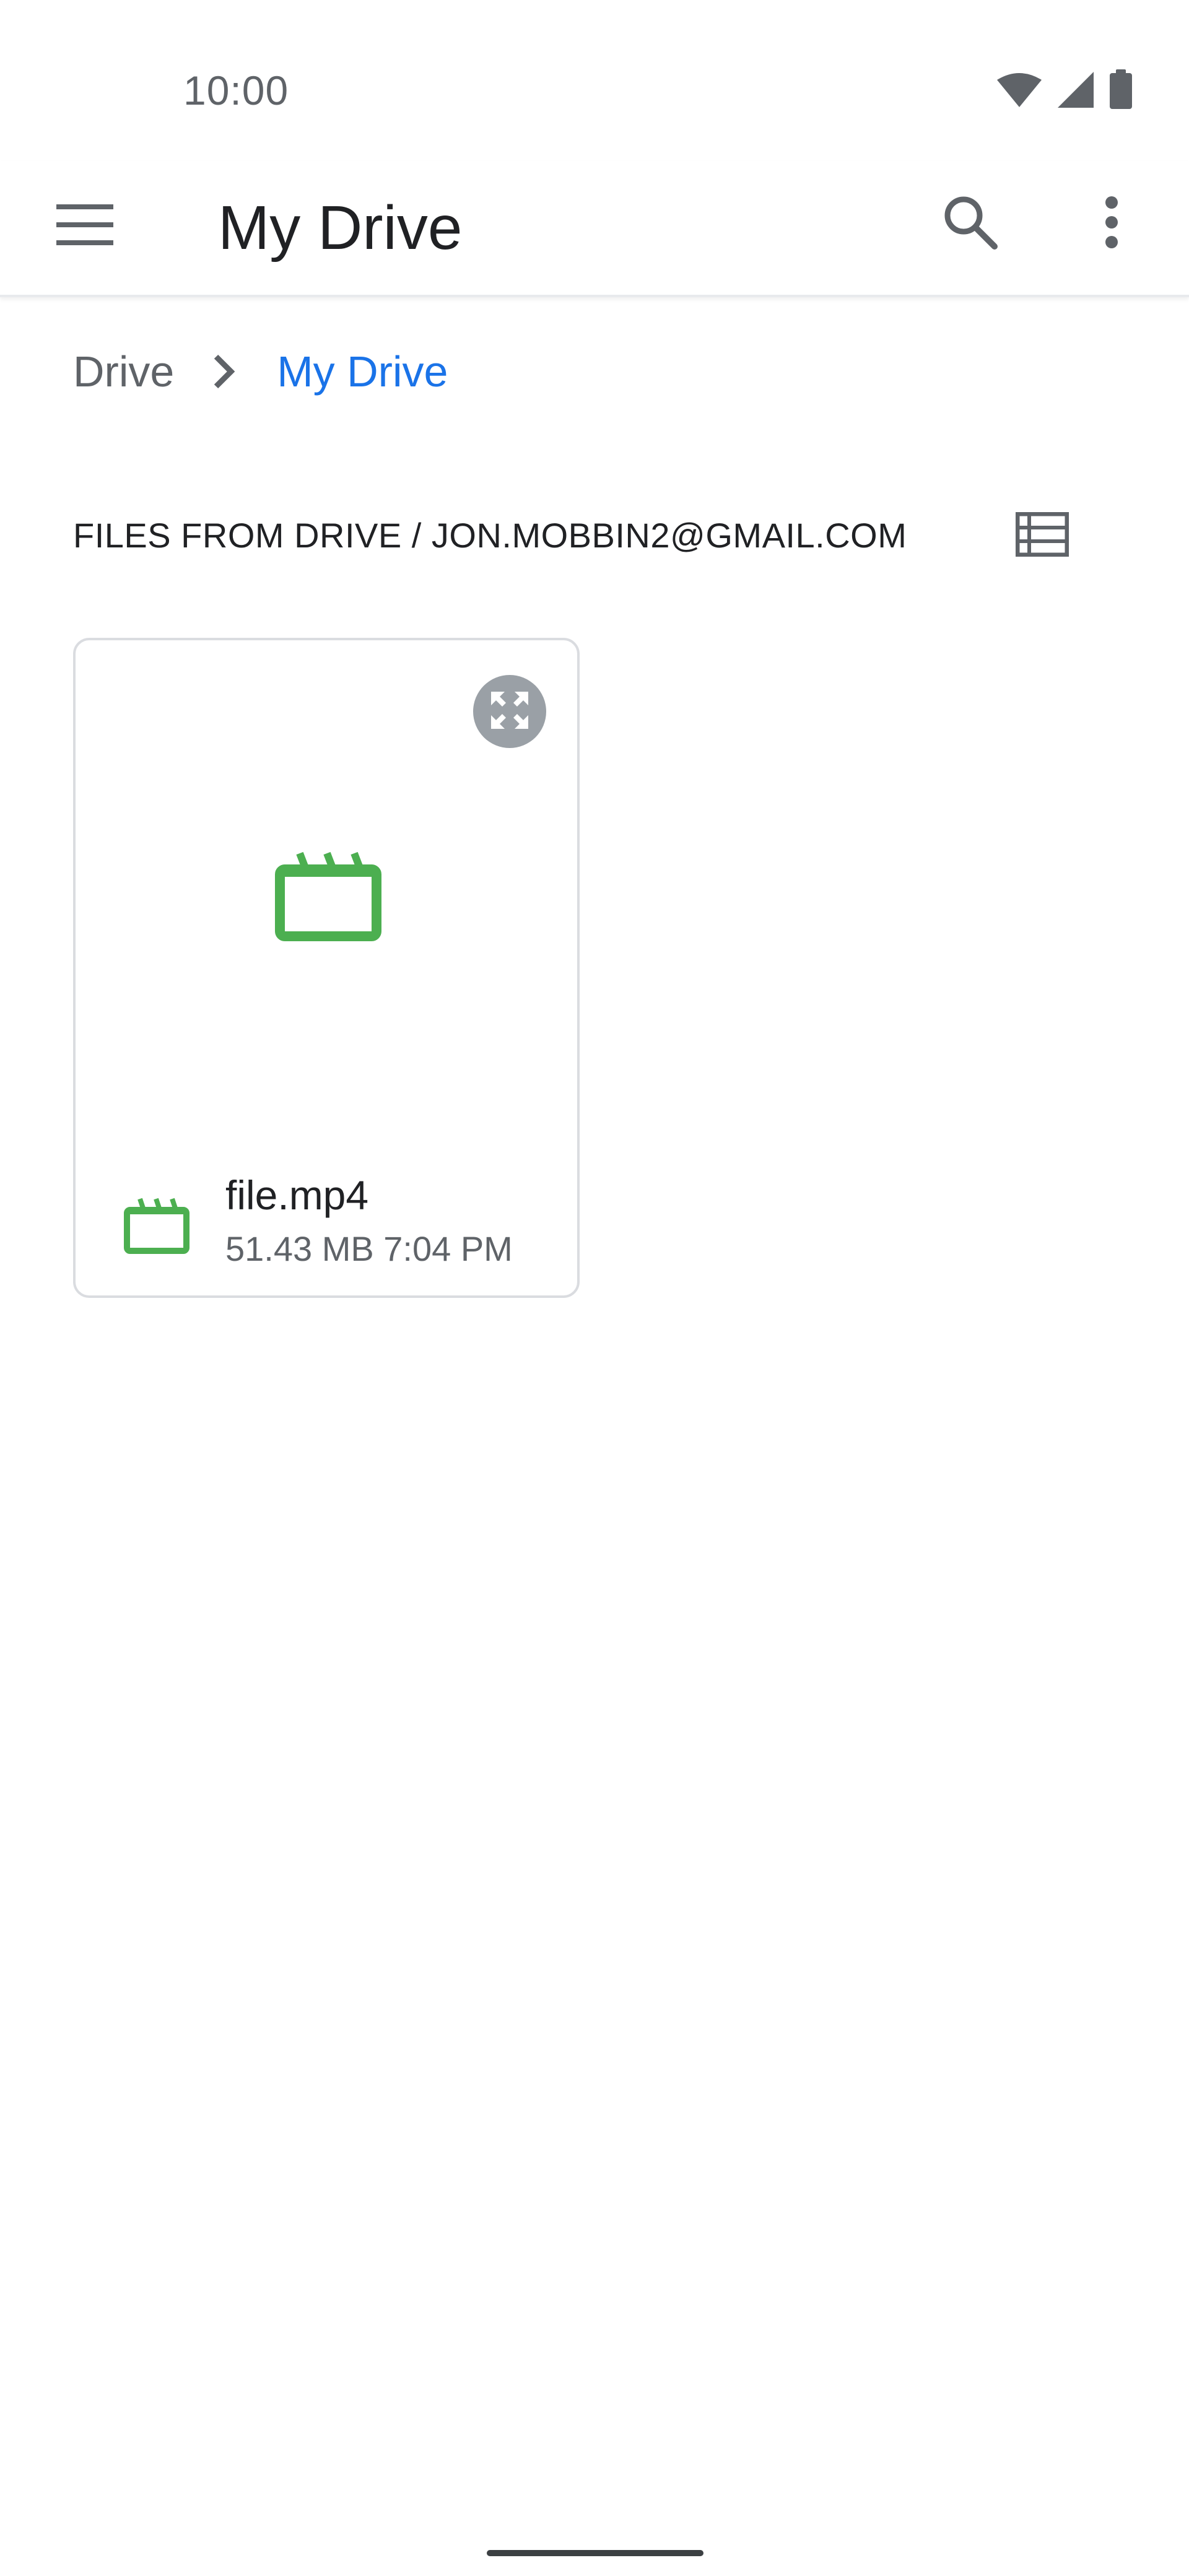 The width and height of the screenshot is (1189, 2576). I want to click on preview-button, so click(509, 711).